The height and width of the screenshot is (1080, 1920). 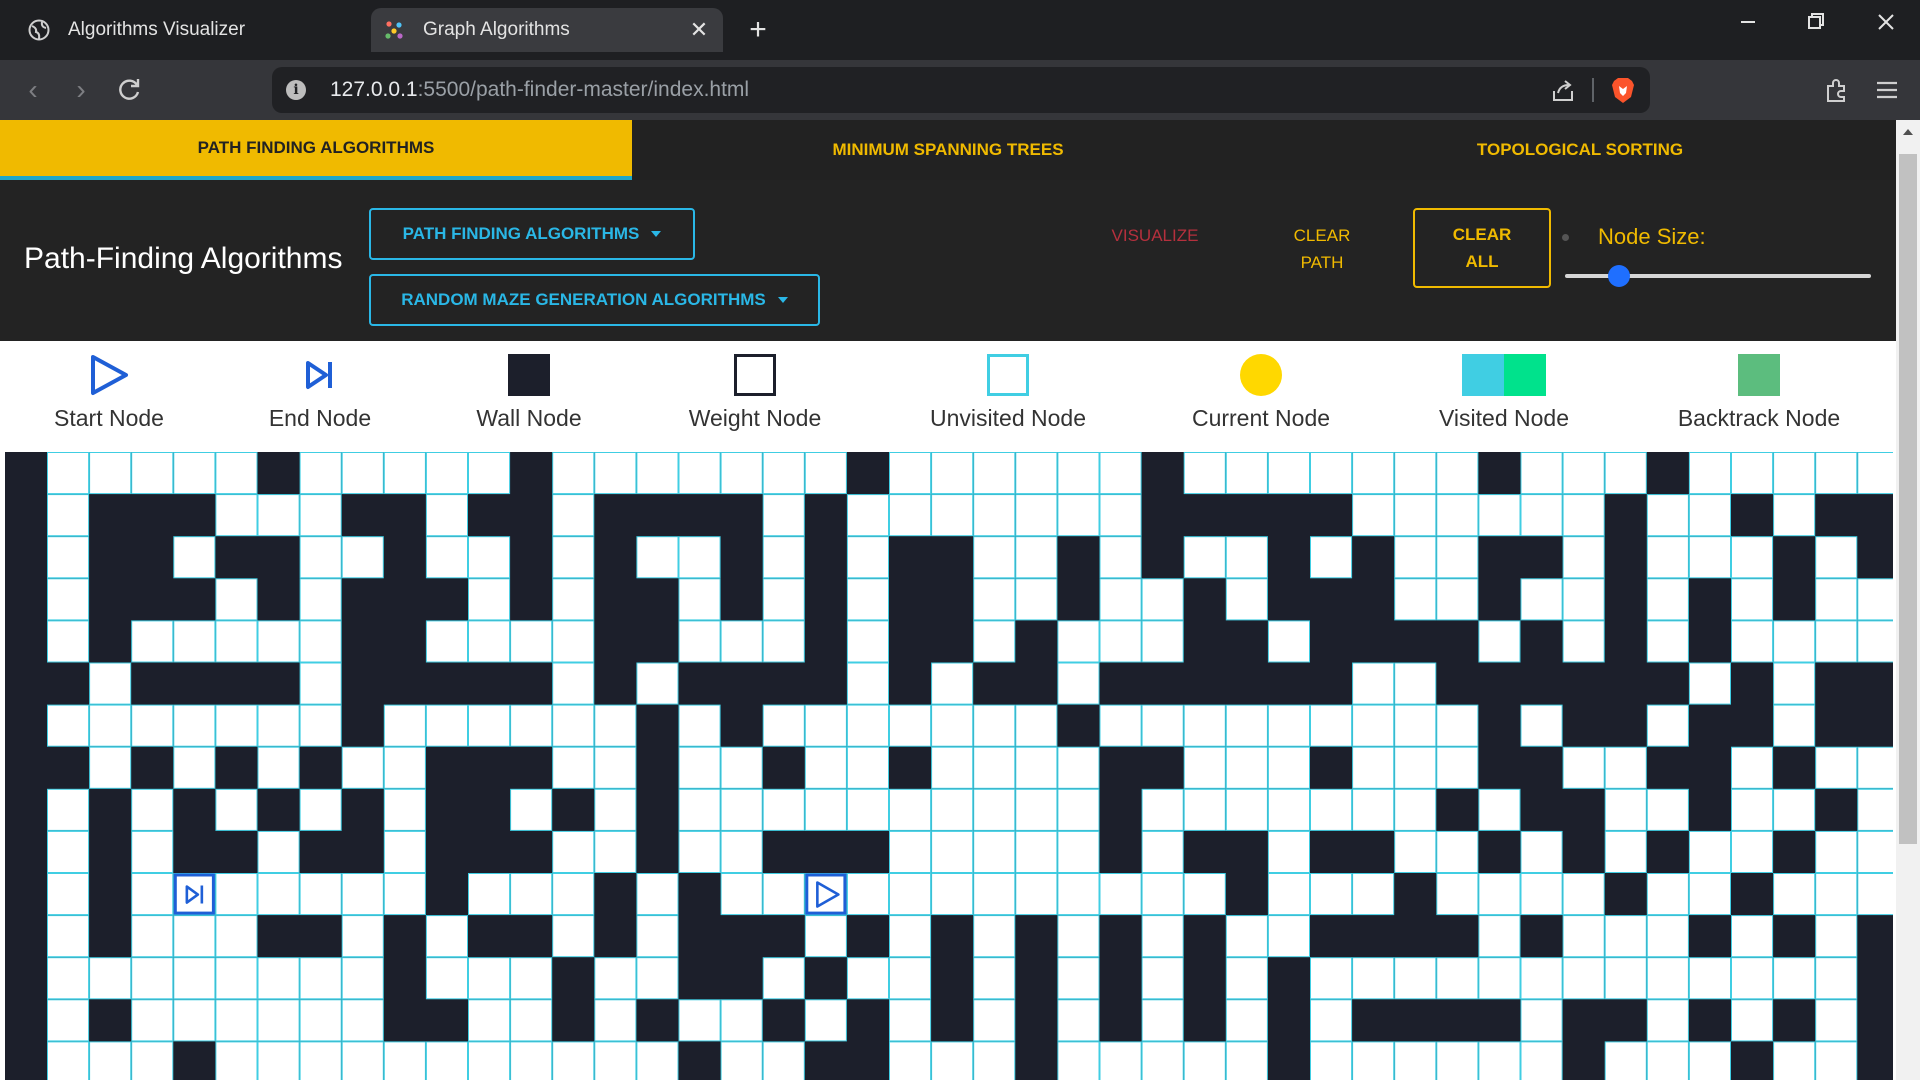 What do you see at coordinates (1482, 248) in the screenshot?
I see `clear-all-button: CLEAR ALL` at bounding box center [1482, 248].